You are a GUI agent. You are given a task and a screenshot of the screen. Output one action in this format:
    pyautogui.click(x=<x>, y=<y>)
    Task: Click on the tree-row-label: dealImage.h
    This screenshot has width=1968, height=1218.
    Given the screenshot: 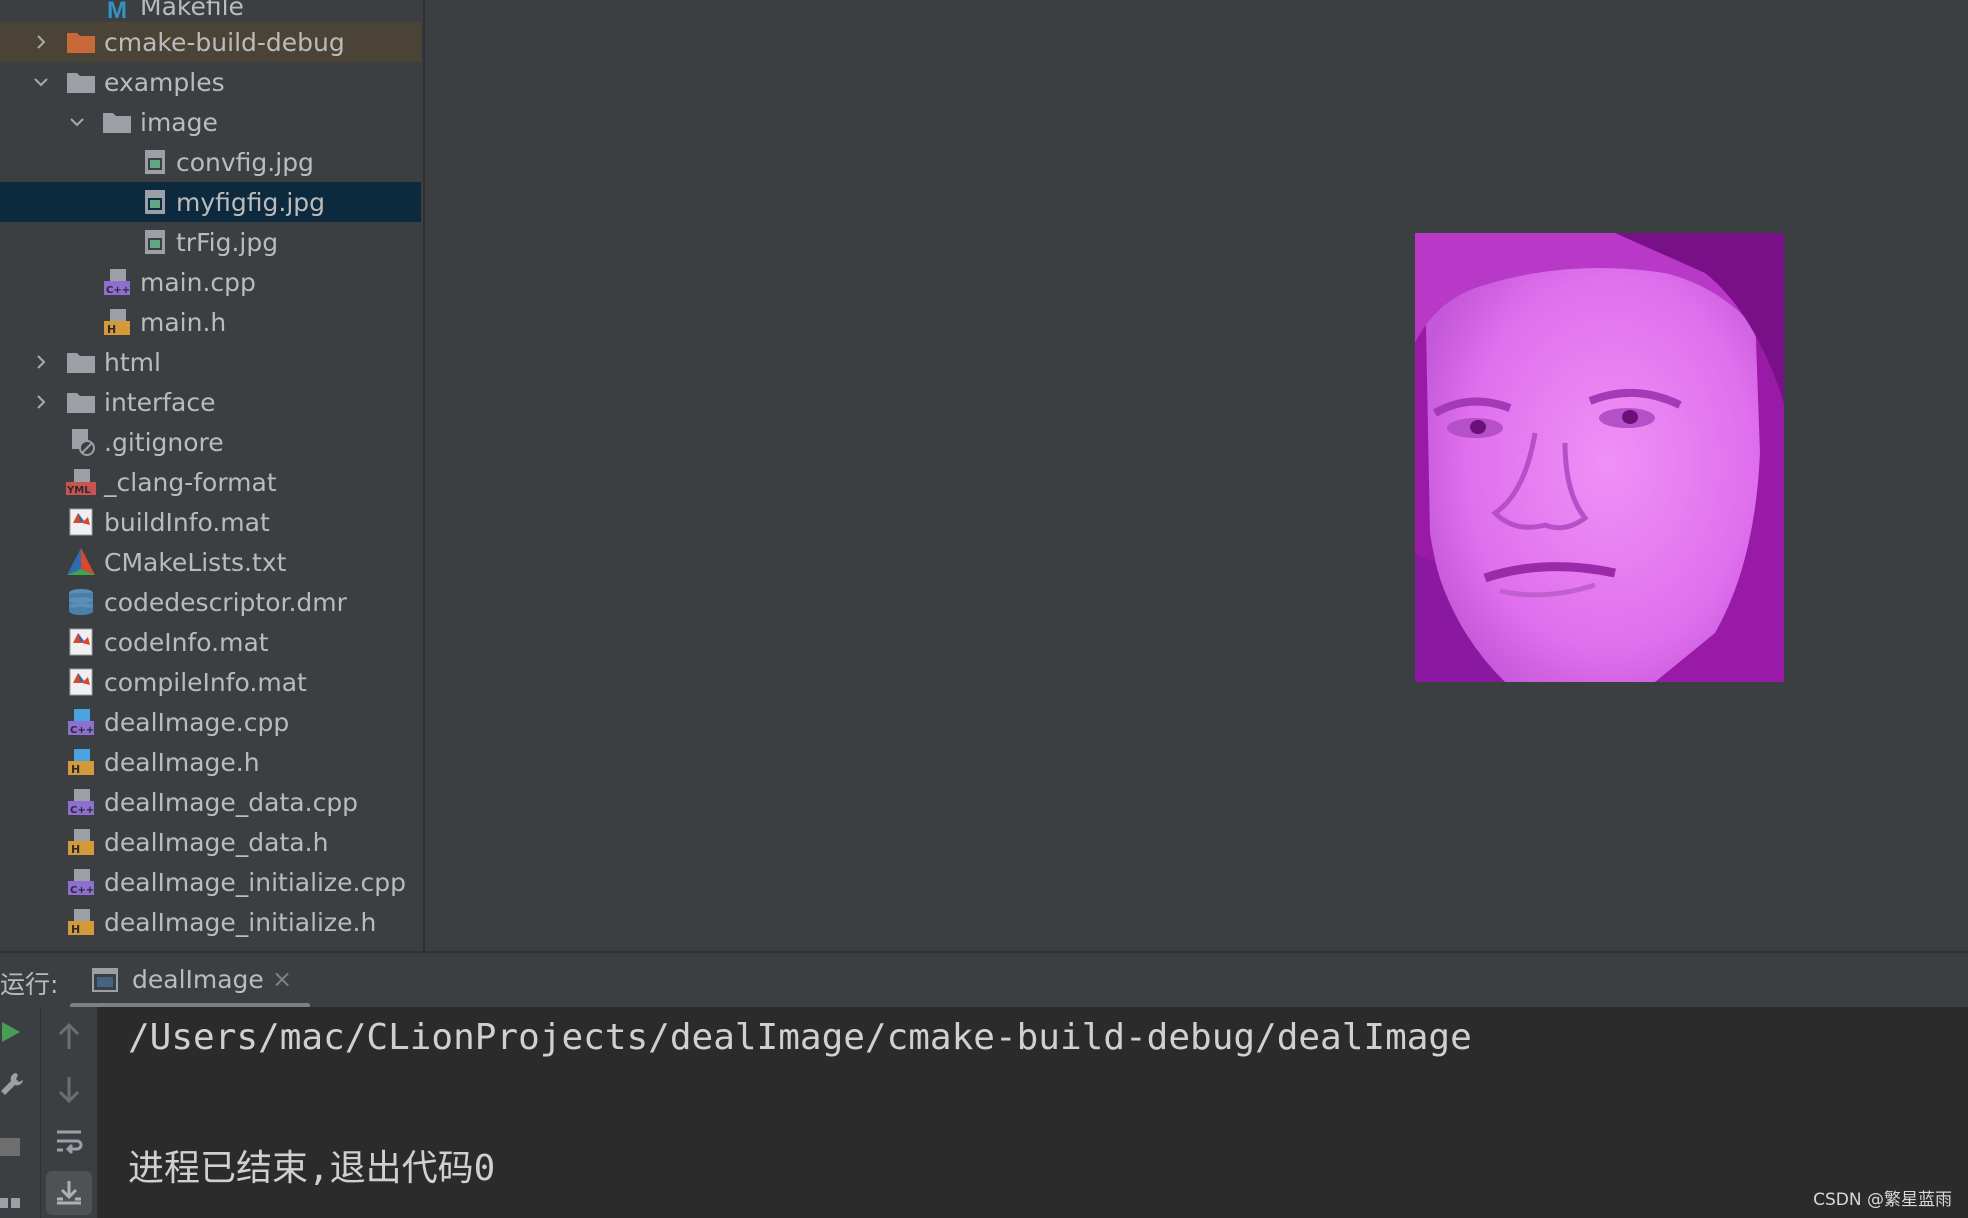 What is the action you would take?
    pyautogui.click(x=182, y=762)
    